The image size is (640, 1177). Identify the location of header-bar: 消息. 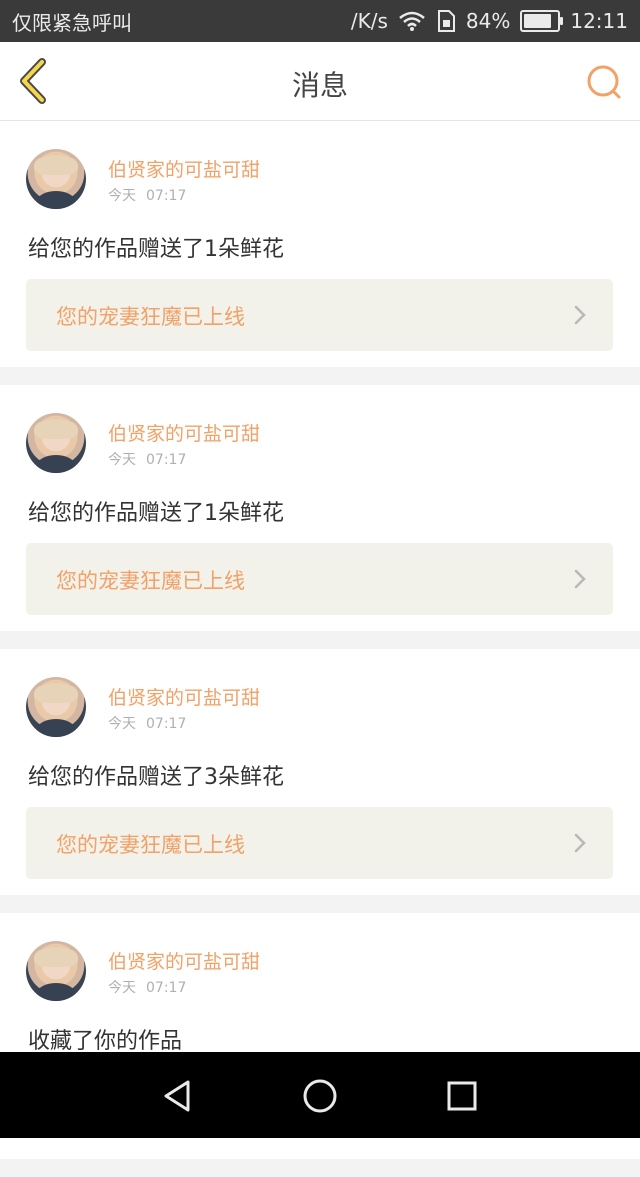
(320, 81).